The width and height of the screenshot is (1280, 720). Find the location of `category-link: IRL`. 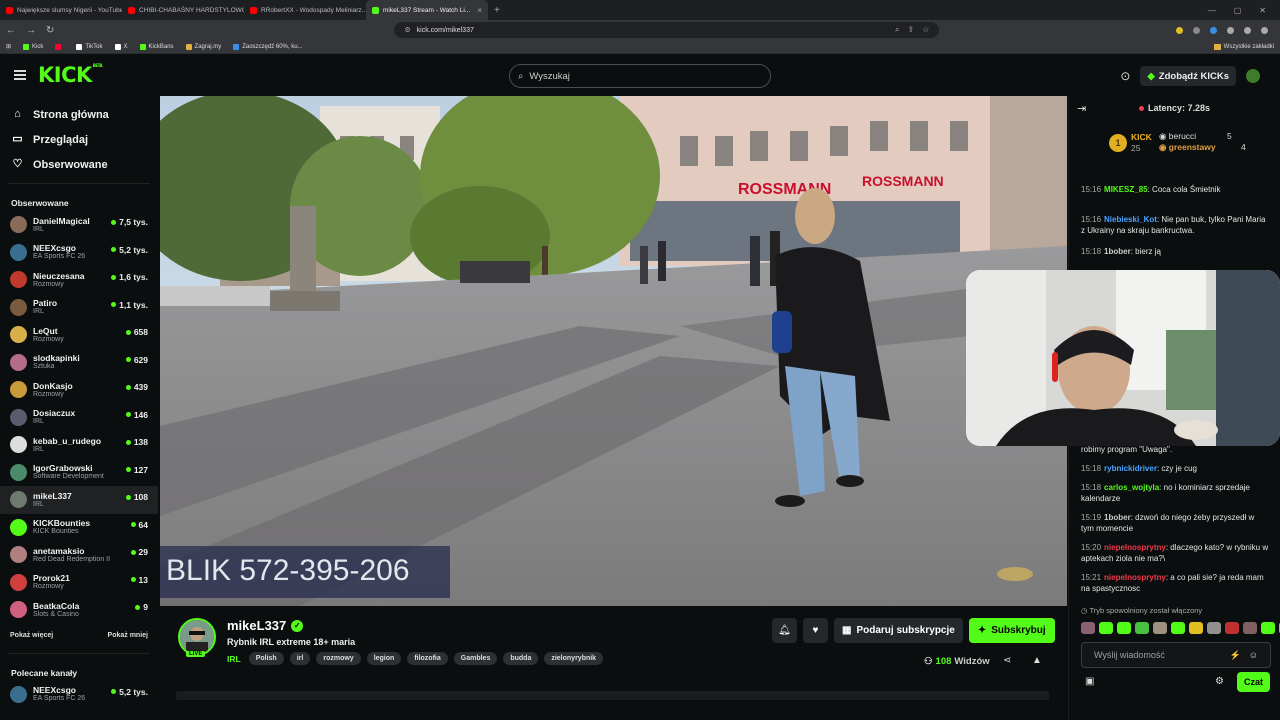

category-link: IRL is located at coordinates (234, 659).